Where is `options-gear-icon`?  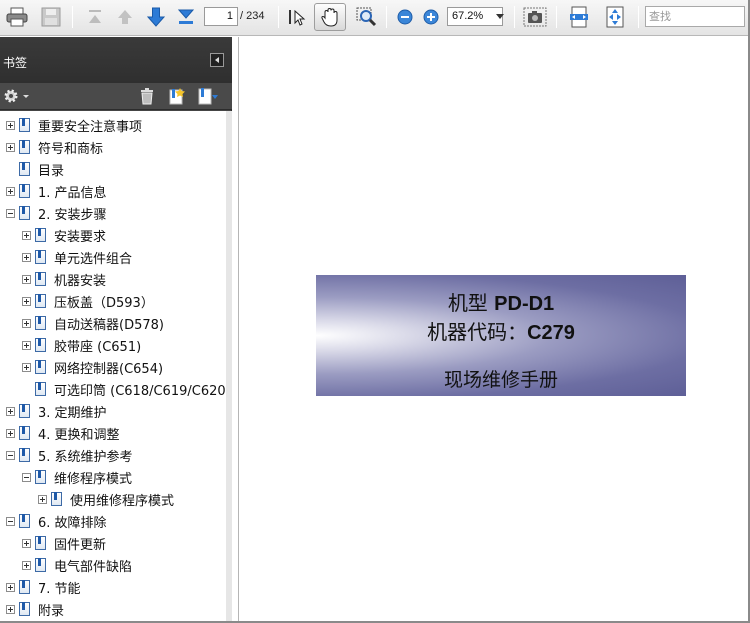 options-gear-icon is located at coordinates (16, 96).